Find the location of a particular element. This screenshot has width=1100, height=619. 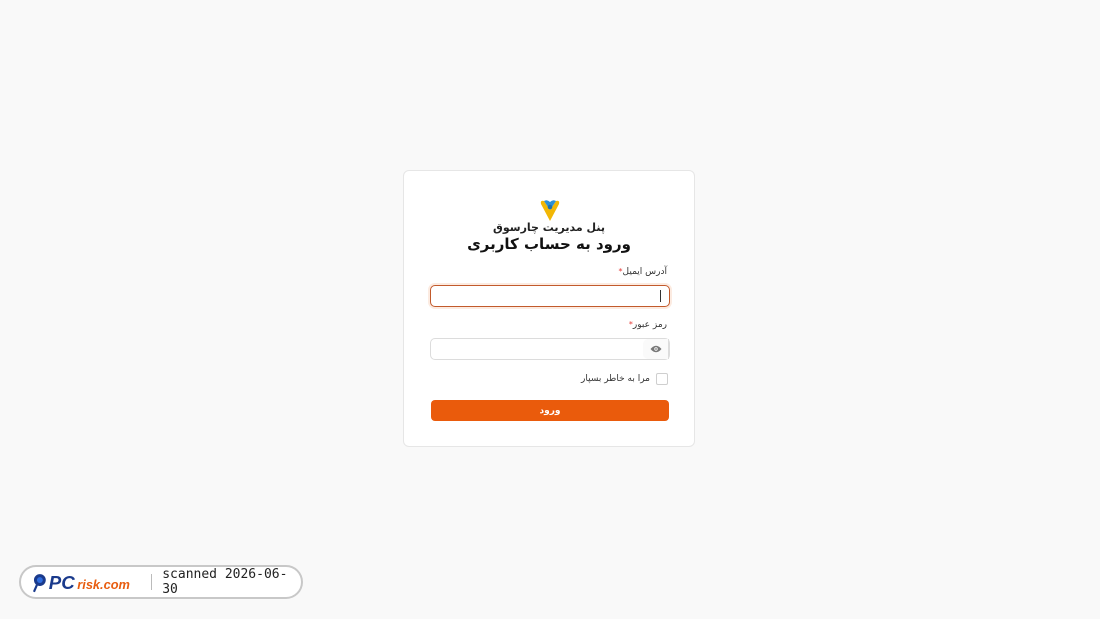

remember-checkbox is located at coordinates (662, 379).